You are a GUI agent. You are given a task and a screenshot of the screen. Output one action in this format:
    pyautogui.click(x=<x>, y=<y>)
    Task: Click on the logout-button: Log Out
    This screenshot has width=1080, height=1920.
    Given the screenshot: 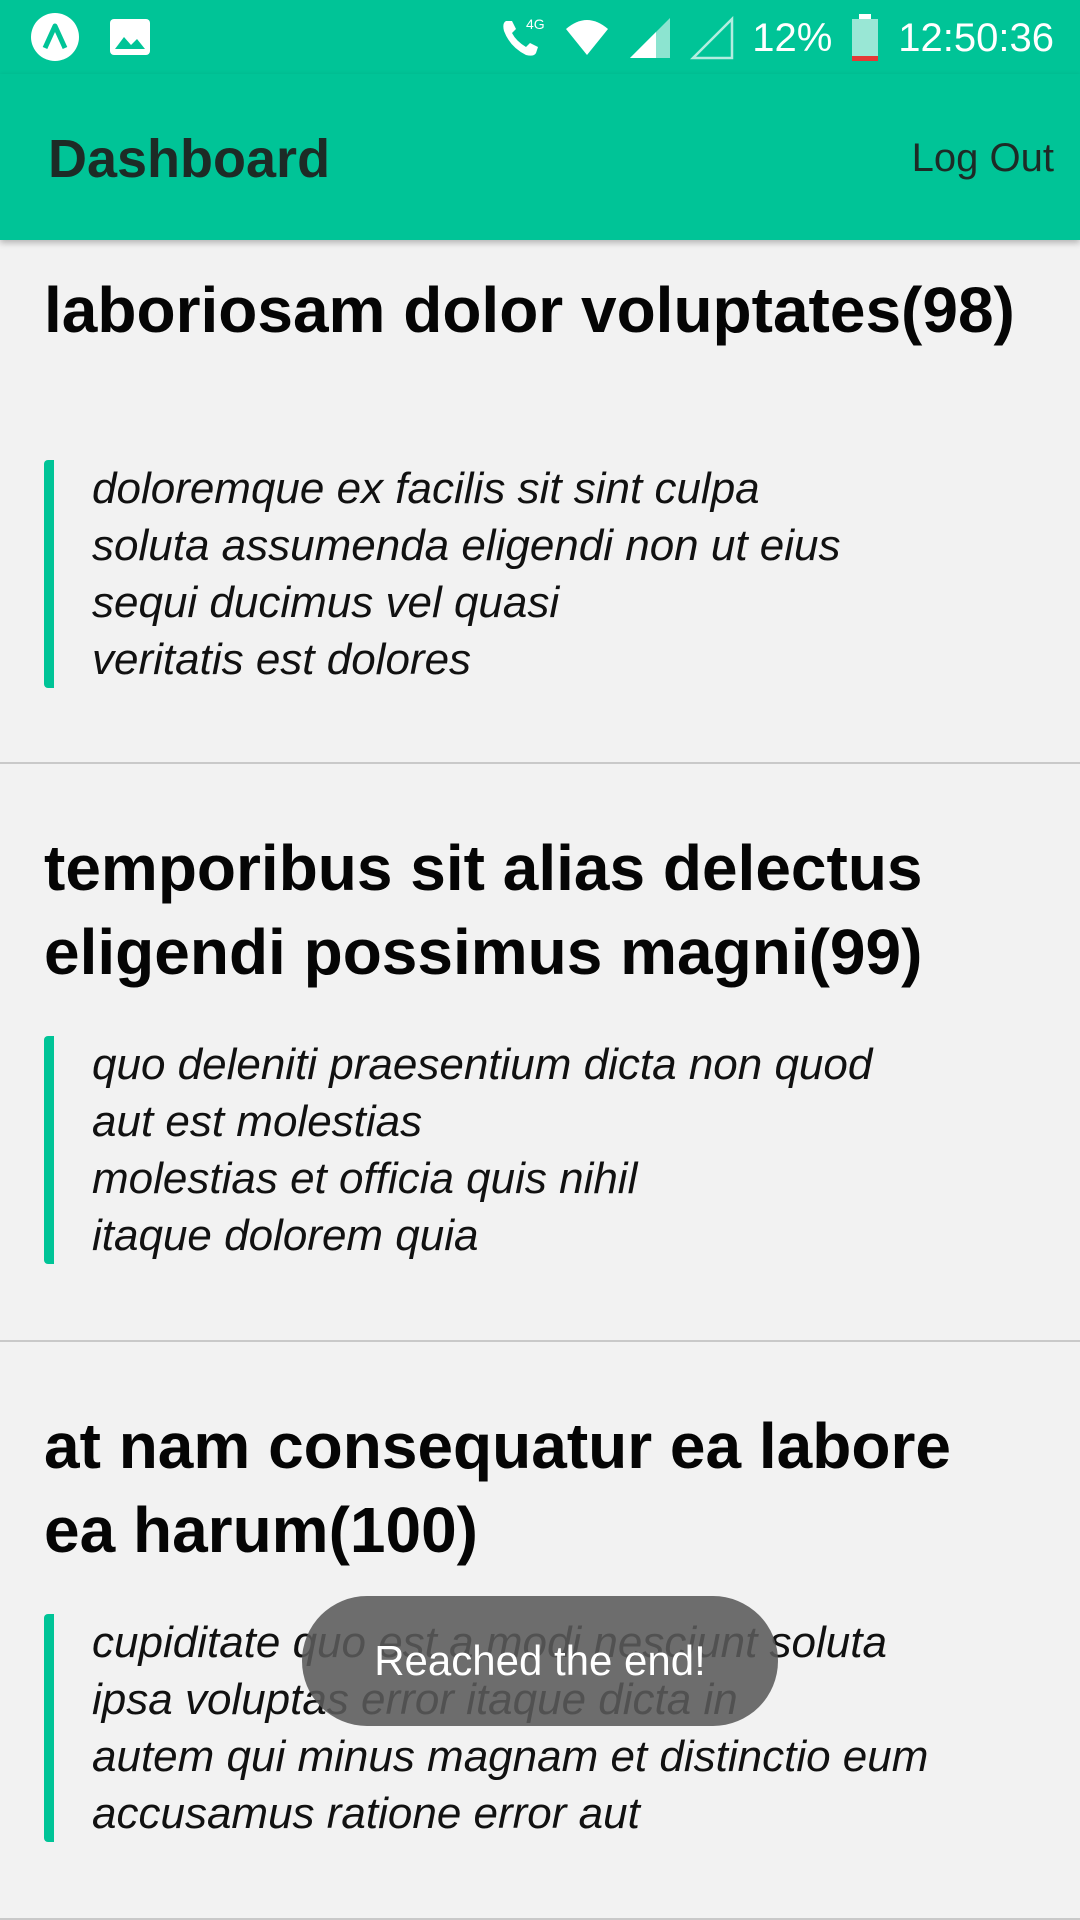 What is the action you would take?
    pyautogui.click(x=983, y=158)
    